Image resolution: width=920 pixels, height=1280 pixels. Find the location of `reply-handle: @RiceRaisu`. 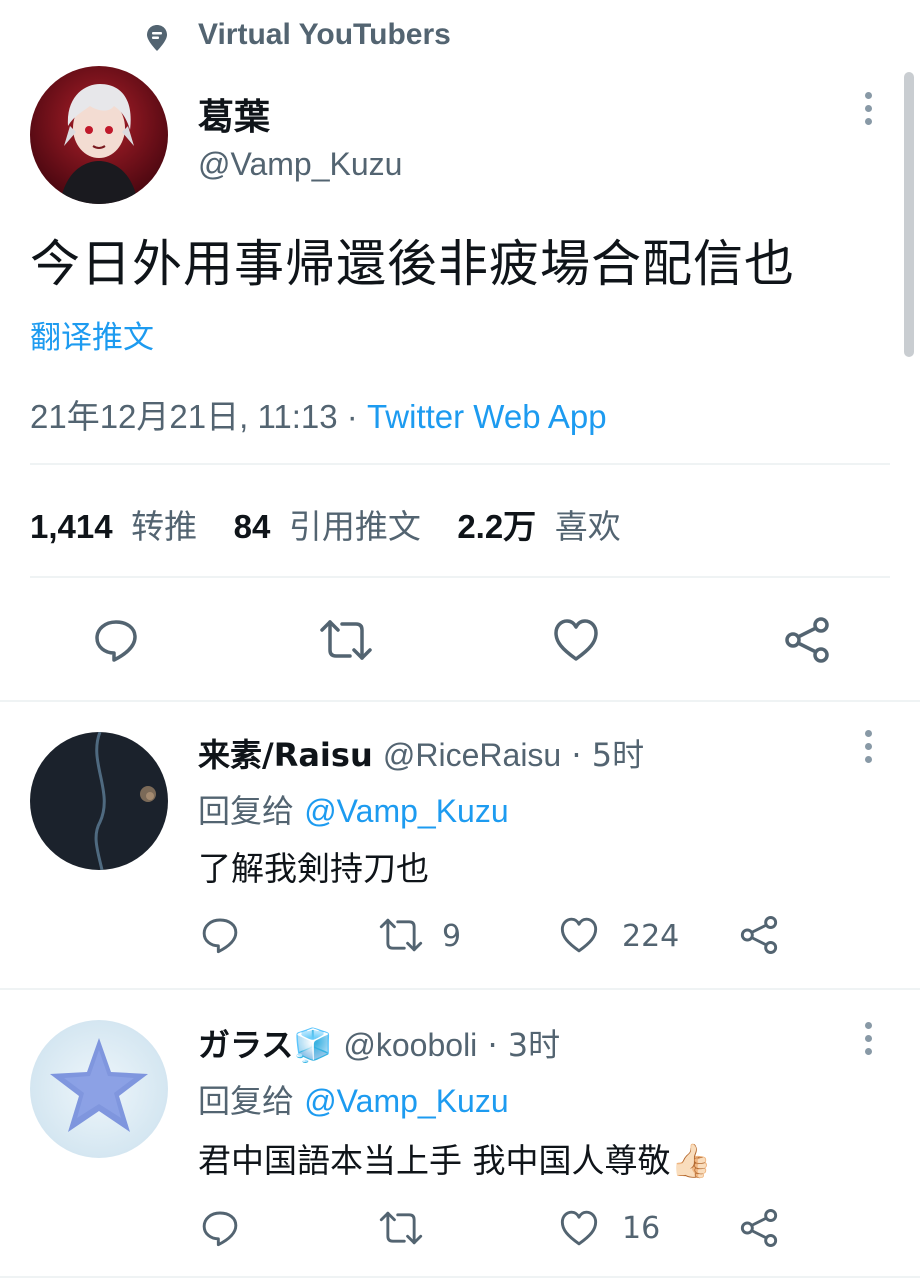

reply-handle: @RiceRaisu is located at coordinates (472, 755).